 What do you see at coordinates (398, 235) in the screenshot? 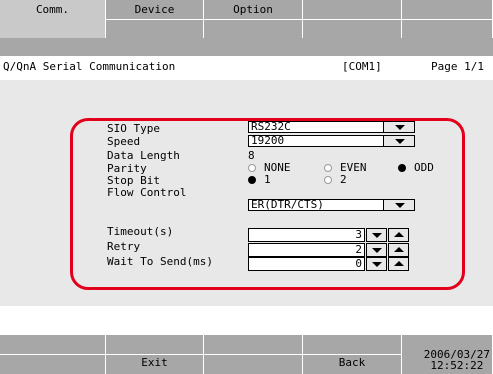
I see `timeout-increment-icon` at bounding box center [398, 235].